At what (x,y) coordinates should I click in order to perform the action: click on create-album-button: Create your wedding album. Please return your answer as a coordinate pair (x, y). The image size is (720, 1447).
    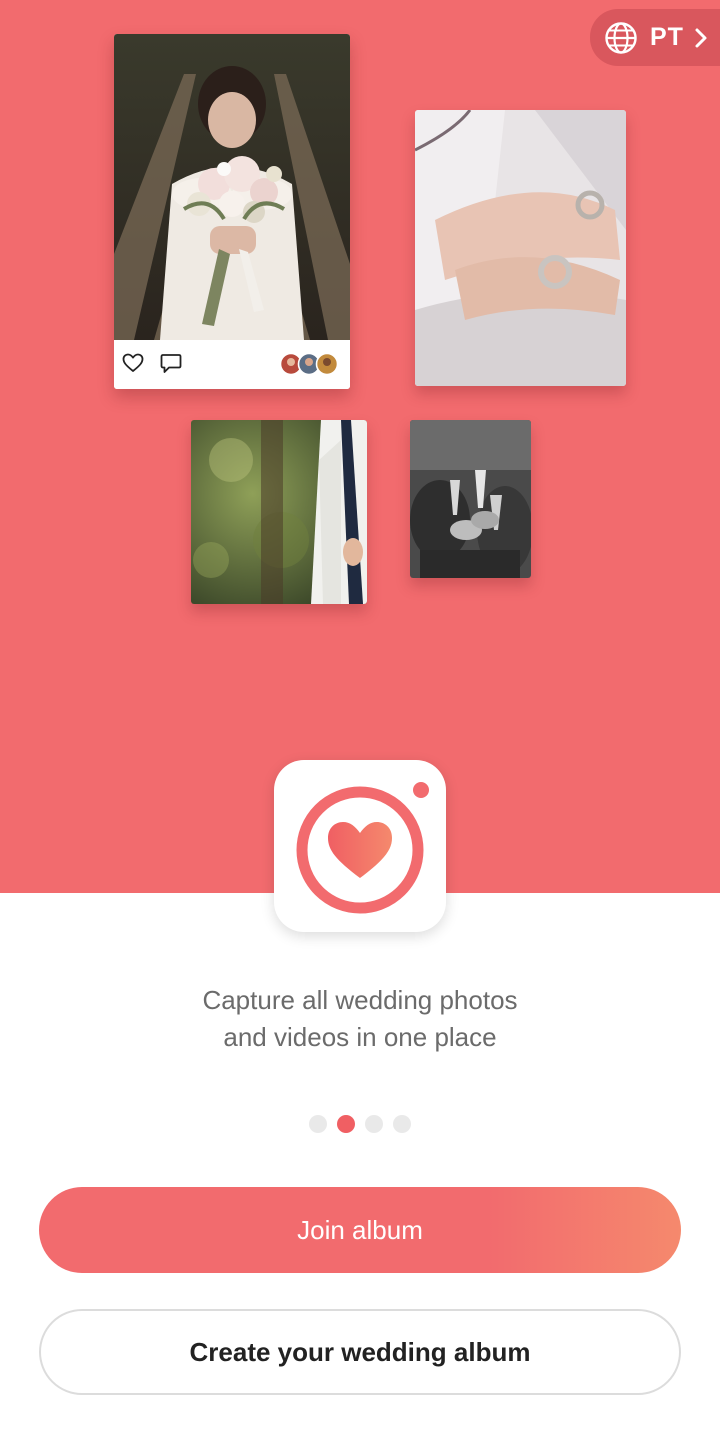
    Looking at the image, I should click on (360, 1352).